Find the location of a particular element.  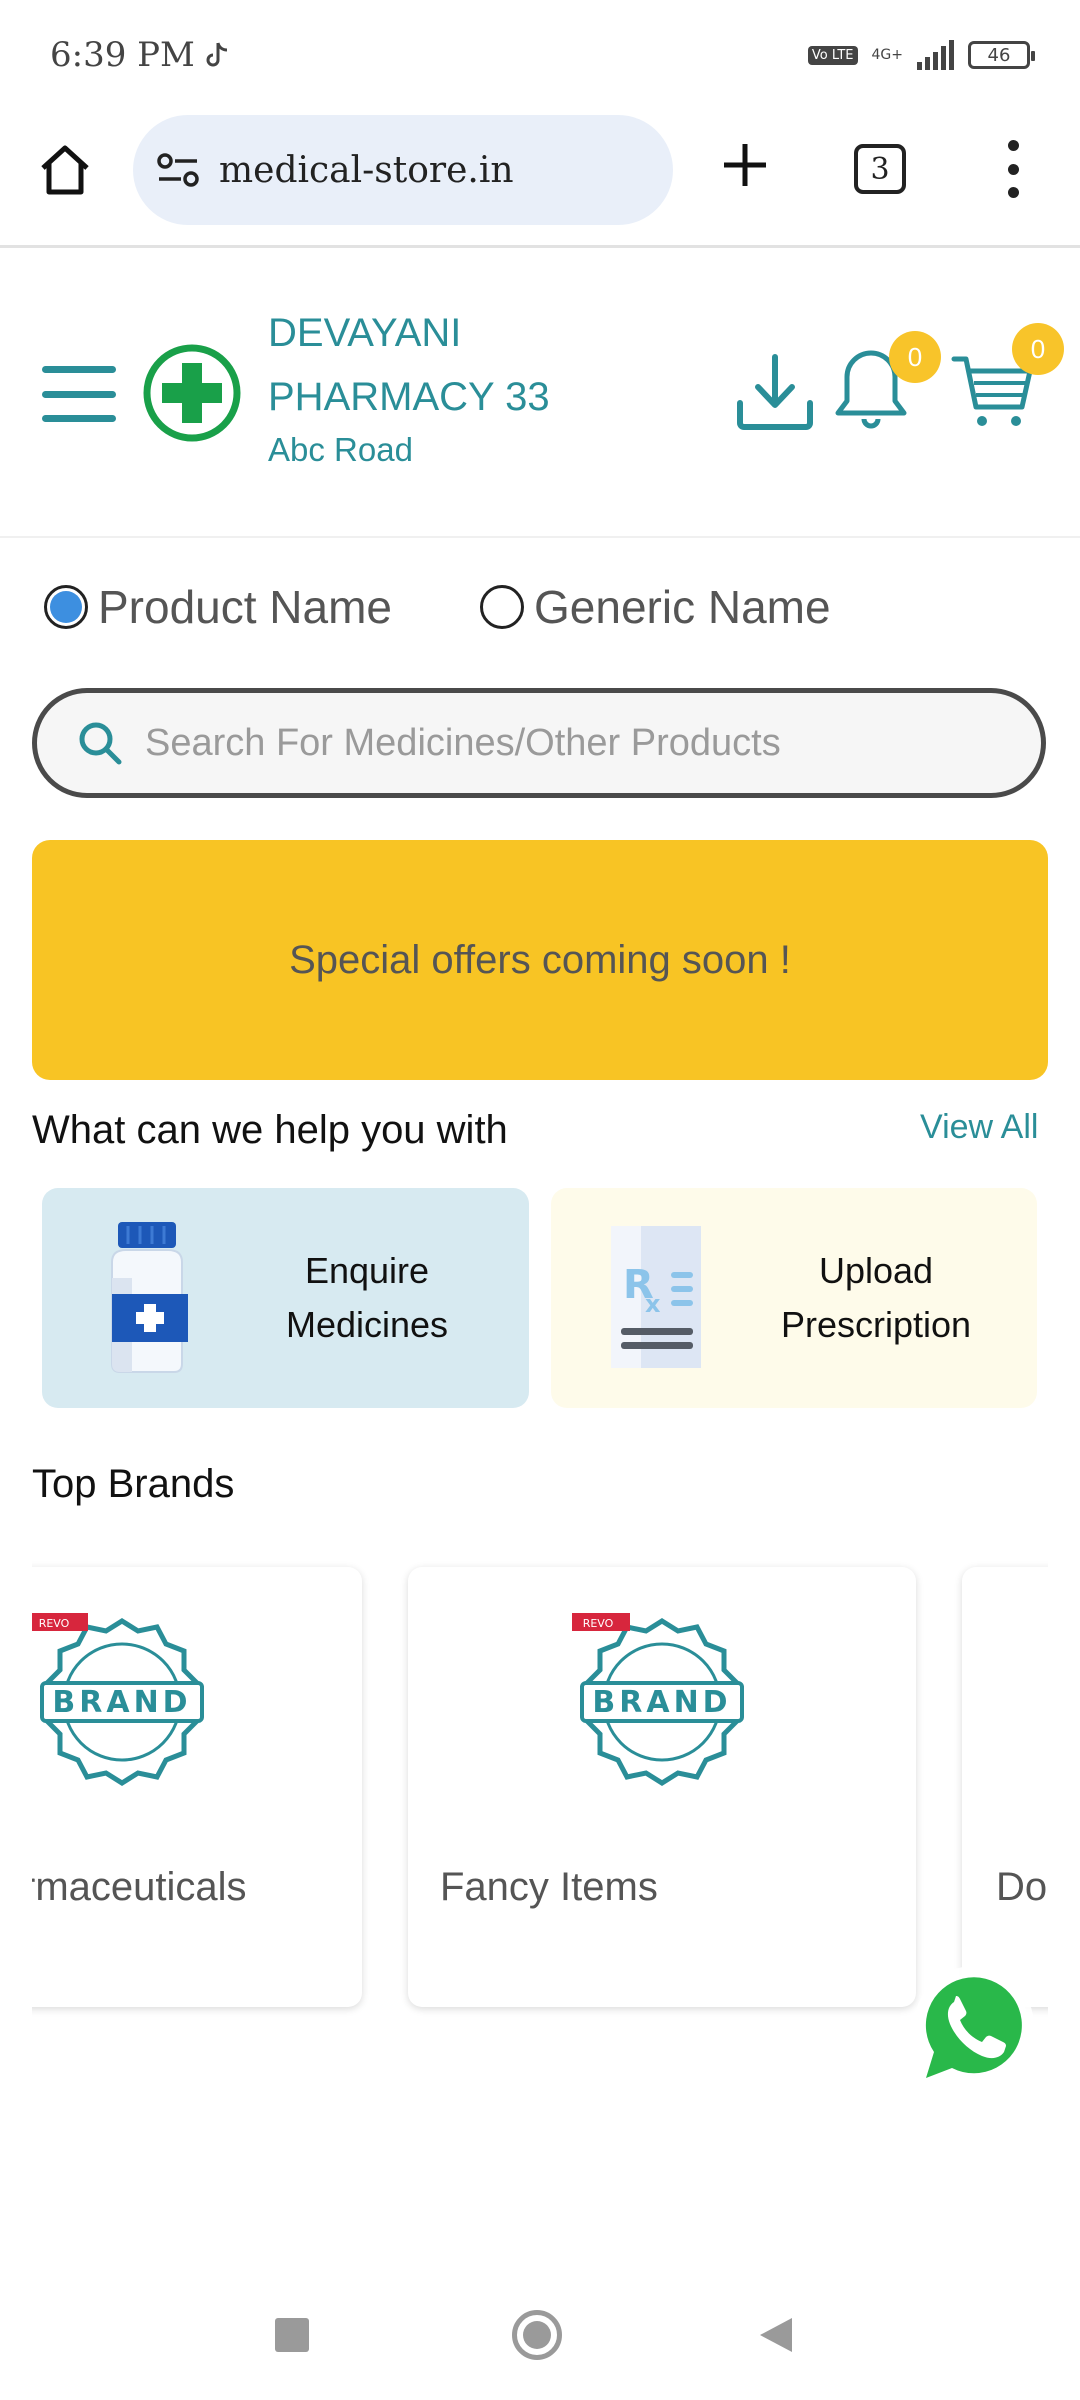

download-icon is located at coordinates (775, 392).